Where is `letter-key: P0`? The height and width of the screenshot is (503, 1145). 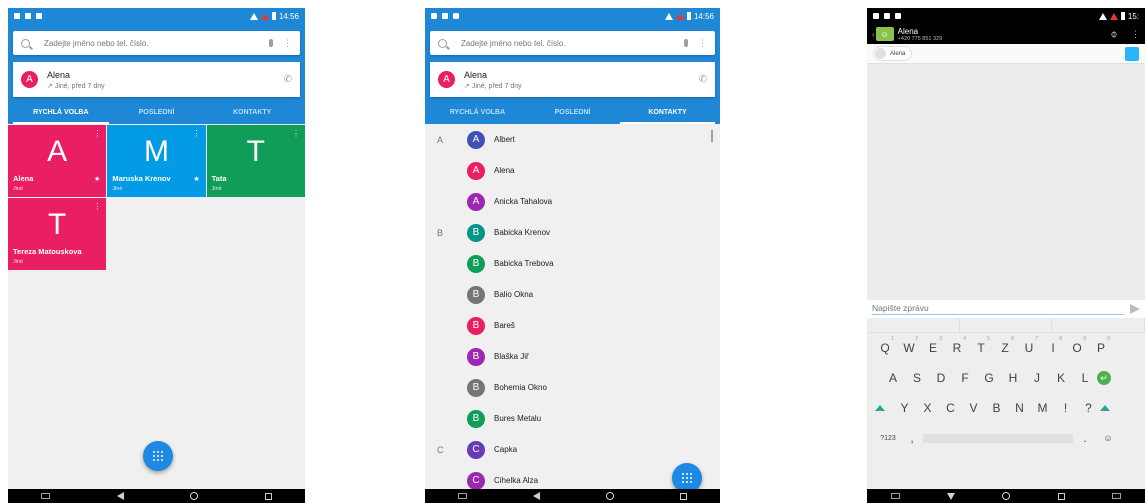
letter-key: P0 is located at coordinates (1101, 345).